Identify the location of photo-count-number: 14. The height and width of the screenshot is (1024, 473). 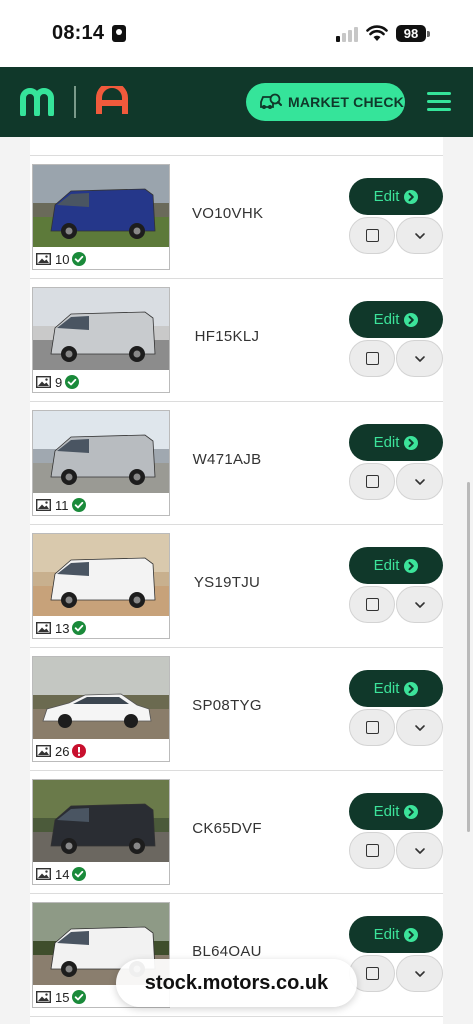
(62, 874).